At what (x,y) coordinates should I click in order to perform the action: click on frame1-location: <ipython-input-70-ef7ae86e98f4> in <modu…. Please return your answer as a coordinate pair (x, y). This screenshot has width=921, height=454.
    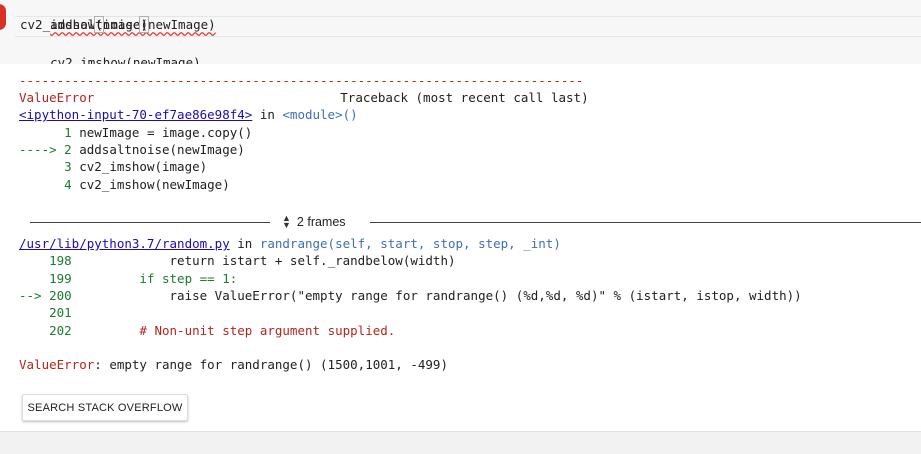
    Looking at the image, I should click on (188, 114).